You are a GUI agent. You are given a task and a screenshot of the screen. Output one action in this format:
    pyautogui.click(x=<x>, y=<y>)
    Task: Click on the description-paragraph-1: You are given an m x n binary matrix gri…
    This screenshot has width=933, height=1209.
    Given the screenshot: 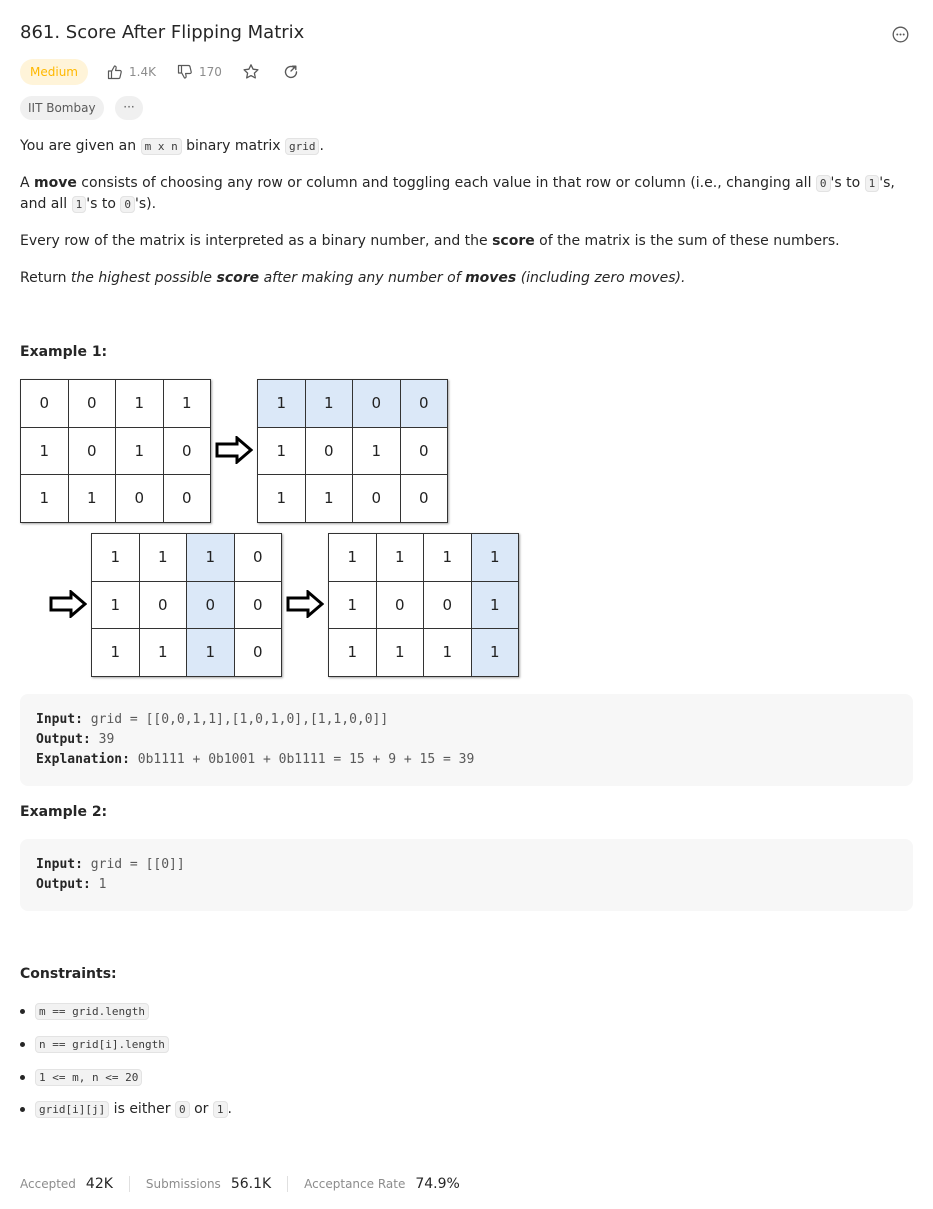 What is the action you would take?
    pyautogui.click(x=172, y=146)
    